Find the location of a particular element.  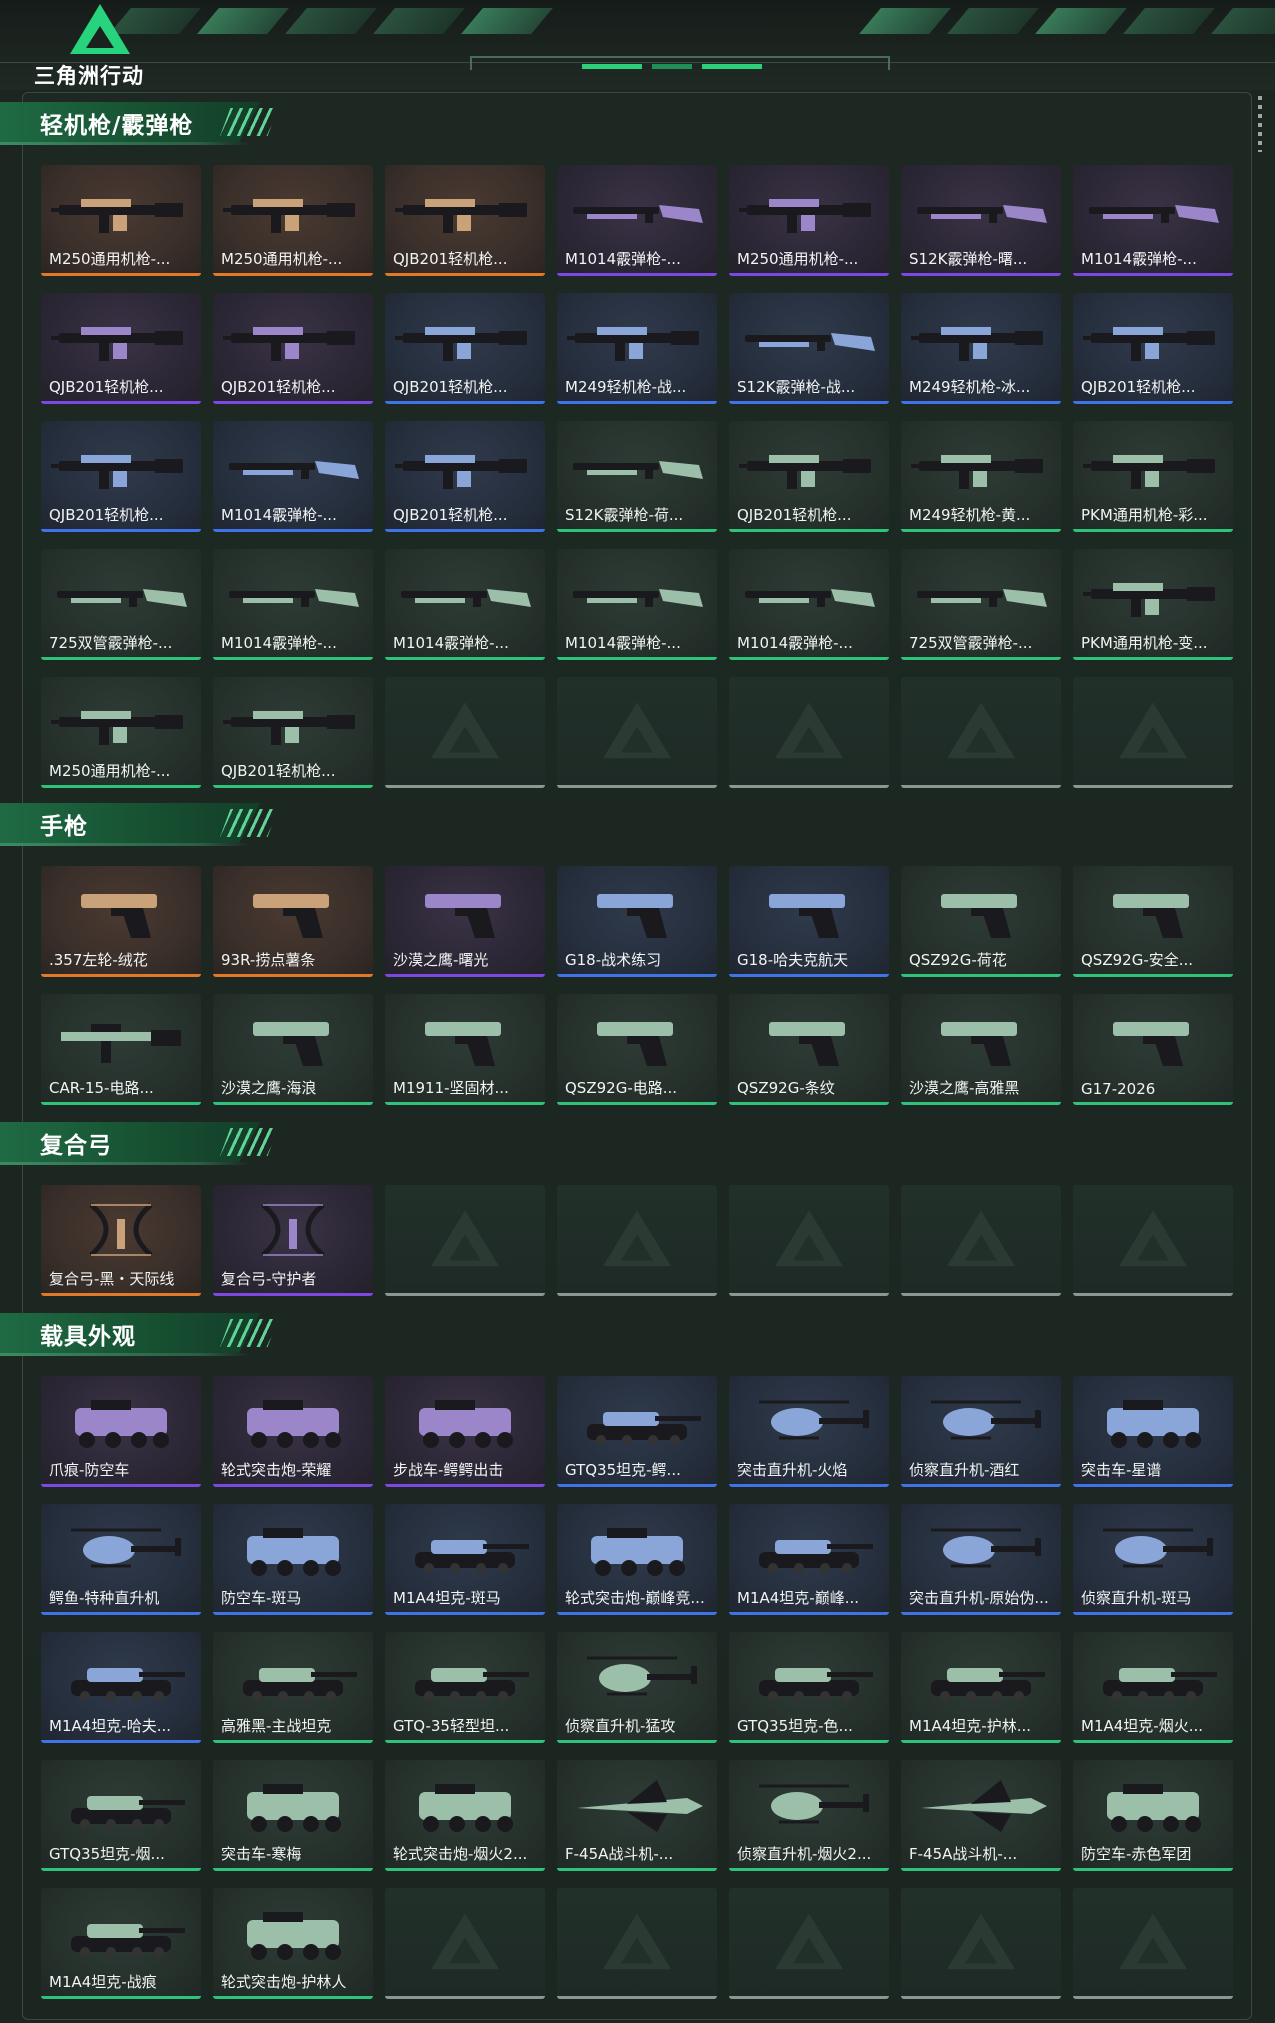

skin-card: 步战车-鳄鳄出击 is located at coordinates (465, 1431).